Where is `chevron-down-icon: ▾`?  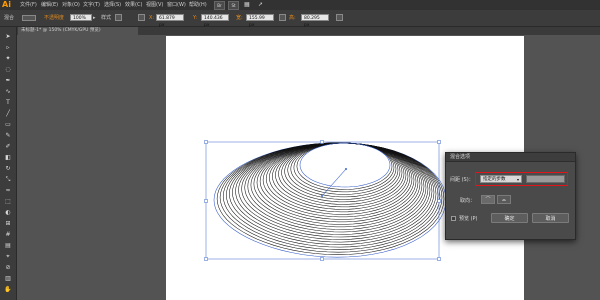
chevron-down-icon: ▾ is located at coordinates (517, 179).